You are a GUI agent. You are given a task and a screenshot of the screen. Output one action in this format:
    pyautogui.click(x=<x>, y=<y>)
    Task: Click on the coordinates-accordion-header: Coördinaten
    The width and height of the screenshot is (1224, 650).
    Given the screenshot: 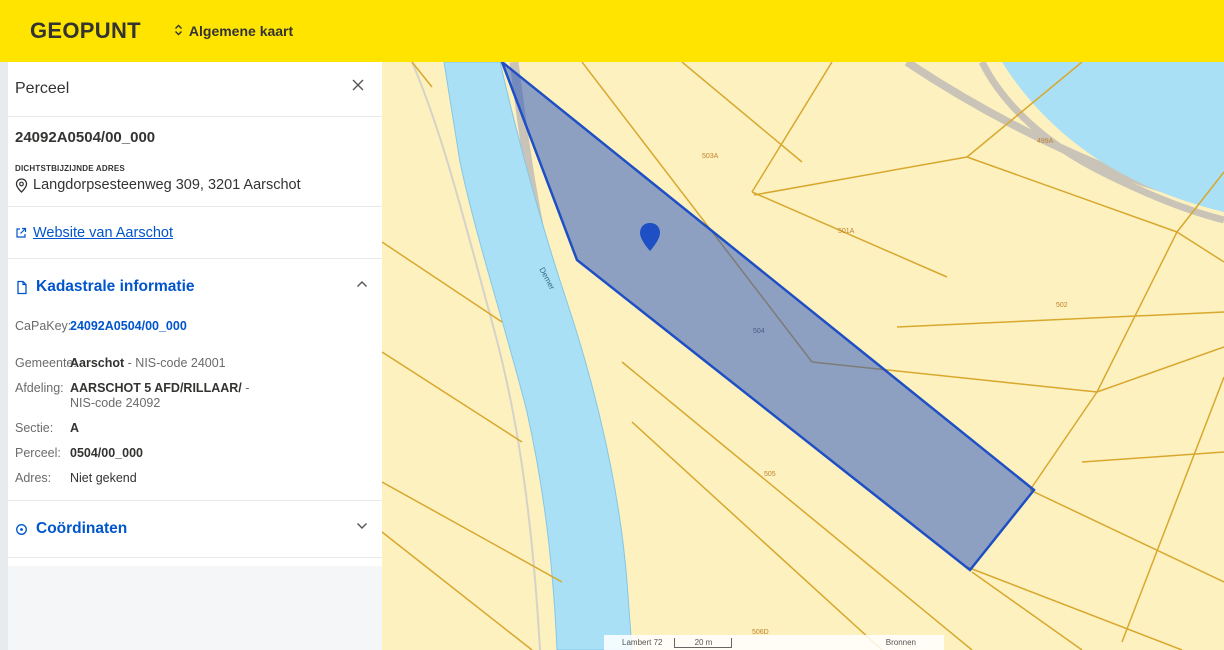 What is the action you would take?
    pyautogui.click(x=195, y=529)
    